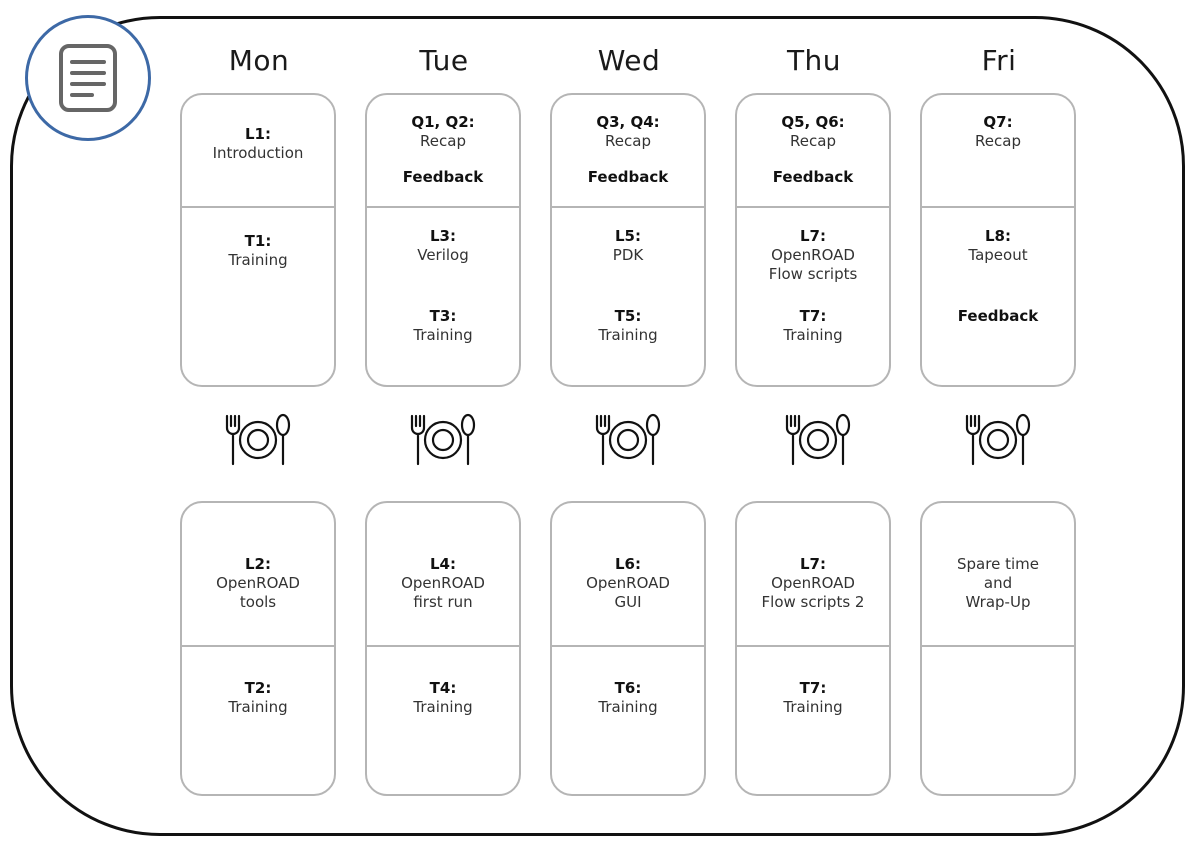 The width and height of the screenshot is (1200, 849). Describe the element at coordinates (813, 295) in the screenshot. I see `session-bottom: L7: OpenROAD Flow scripts T7: Training` at that location.